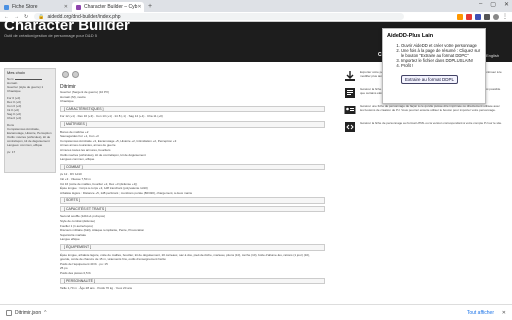  What do you see at coordinates (192, 209) in the screenshot?
I see `section-header: [ CAPACITÉS ET TRAITS ]` at bounding box center [192, 209].